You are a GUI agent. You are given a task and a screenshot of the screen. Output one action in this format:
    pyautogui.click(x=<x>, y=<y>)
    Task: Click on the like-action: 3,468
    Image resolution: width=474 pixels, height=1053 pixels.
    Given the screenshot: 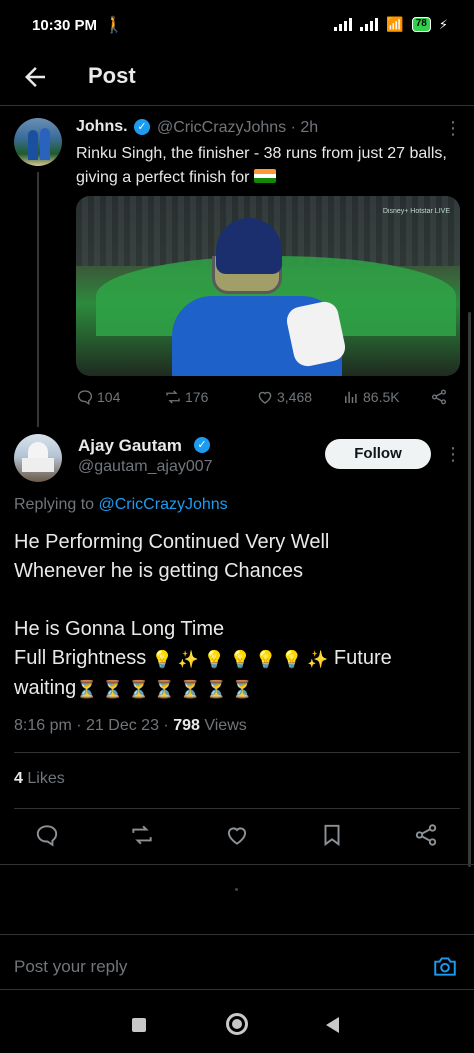 What is the action you would take?
    pyautogui.click(x=284, y=397)
    